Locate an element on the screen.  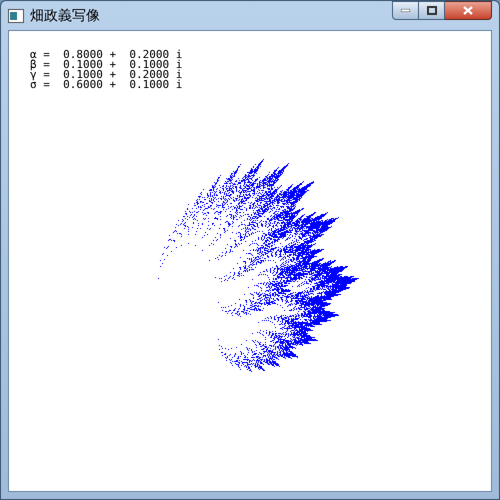
minimize-icon is located at coordinates (405, 10).